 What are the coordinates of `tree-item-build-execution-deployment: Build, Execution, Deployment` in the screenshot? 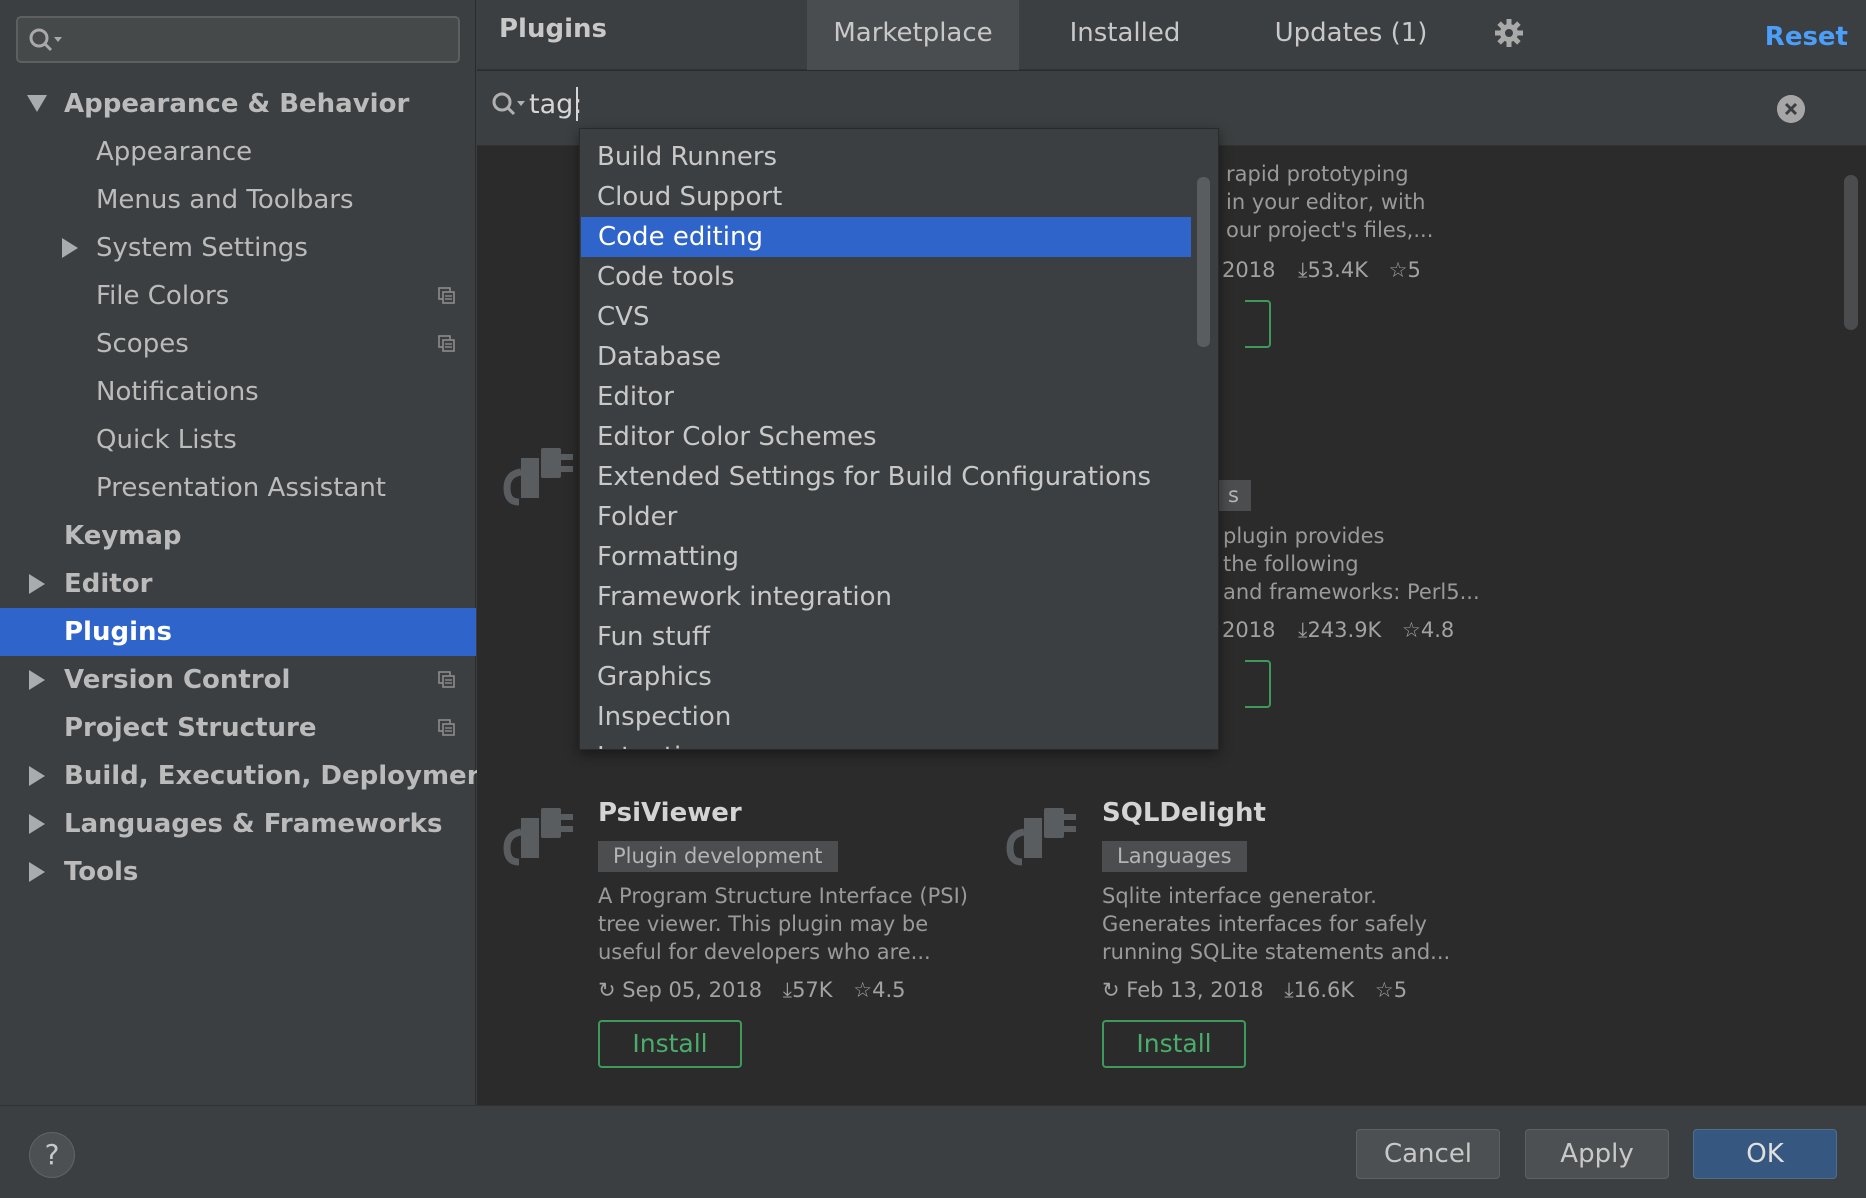 It's located at (249, 776).